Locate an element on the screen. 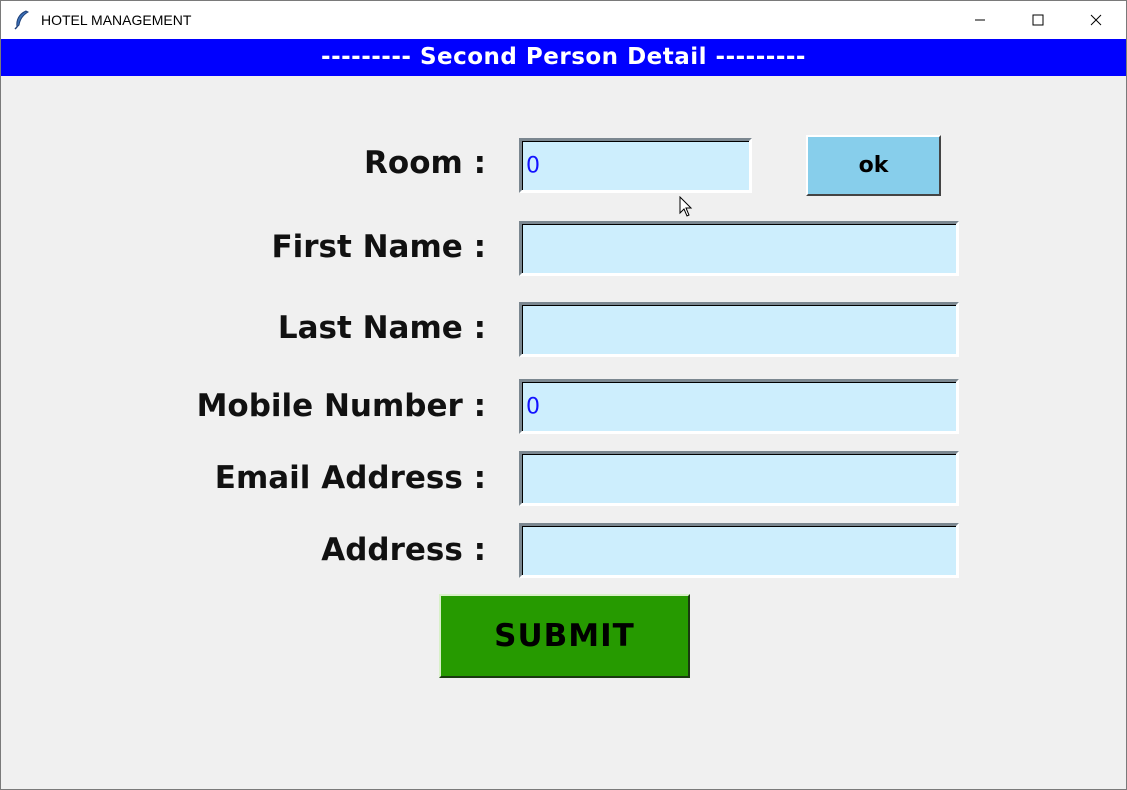 This screenshot has height=790, width=1127. title-bar: HOTEL MANAGEMENT is located at coordinates (563, 20).